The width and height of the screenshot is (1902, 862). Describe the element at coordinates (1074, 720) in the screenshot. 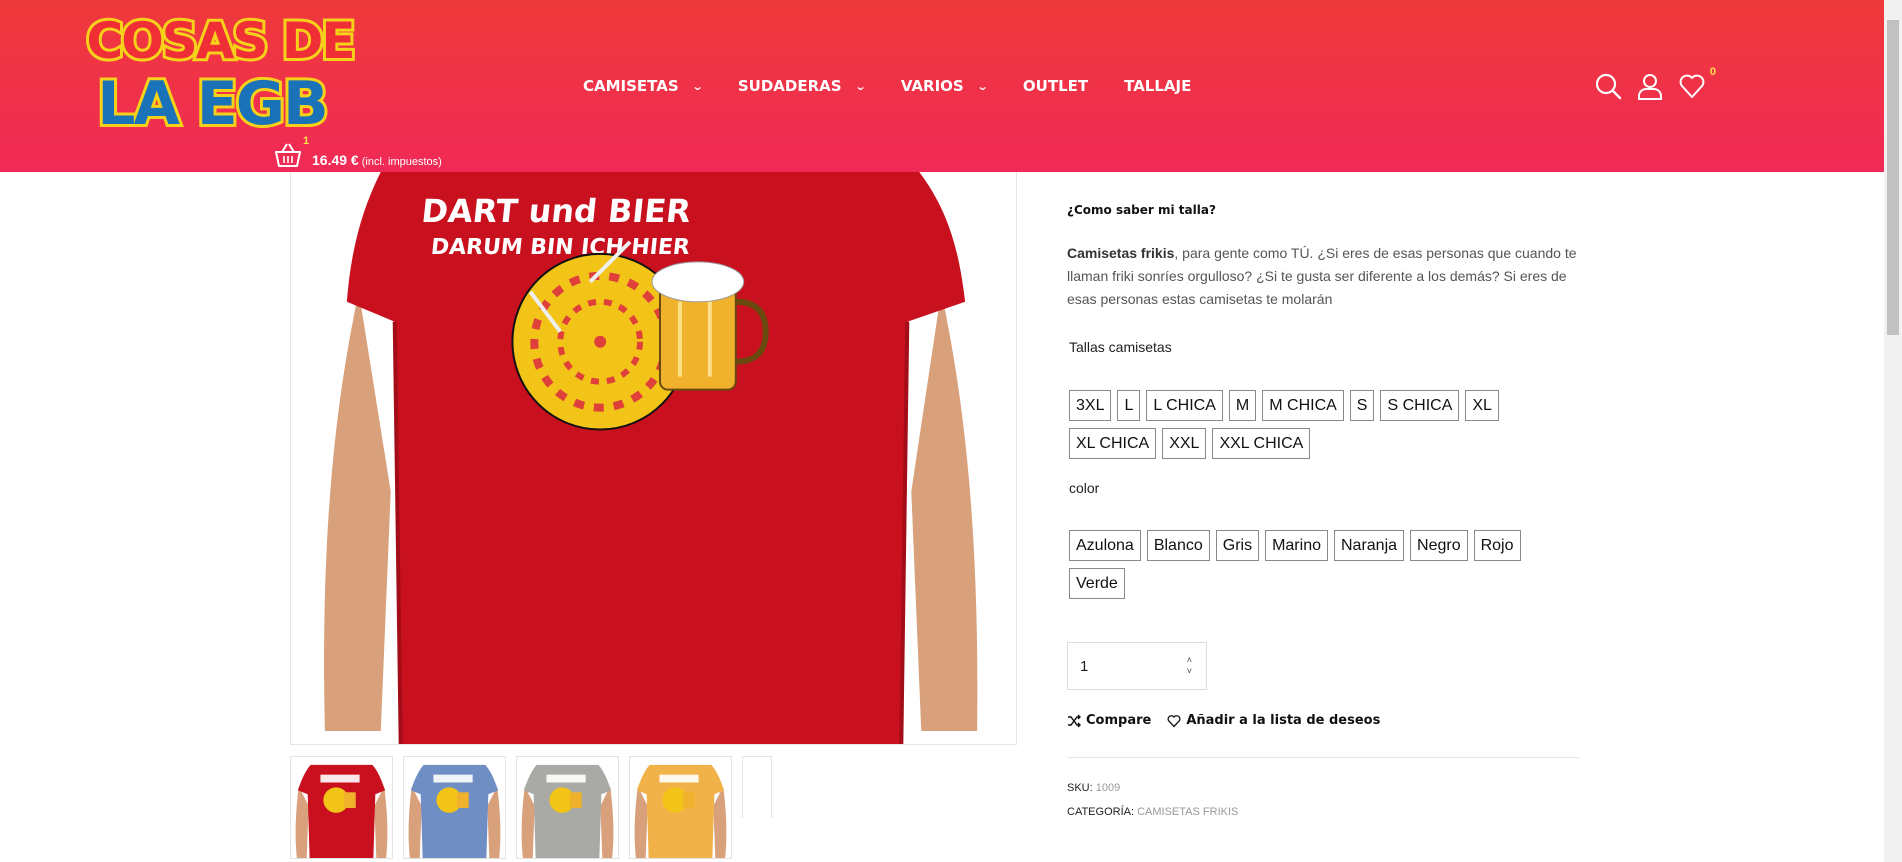

I see `shuffle-icon` at that location.